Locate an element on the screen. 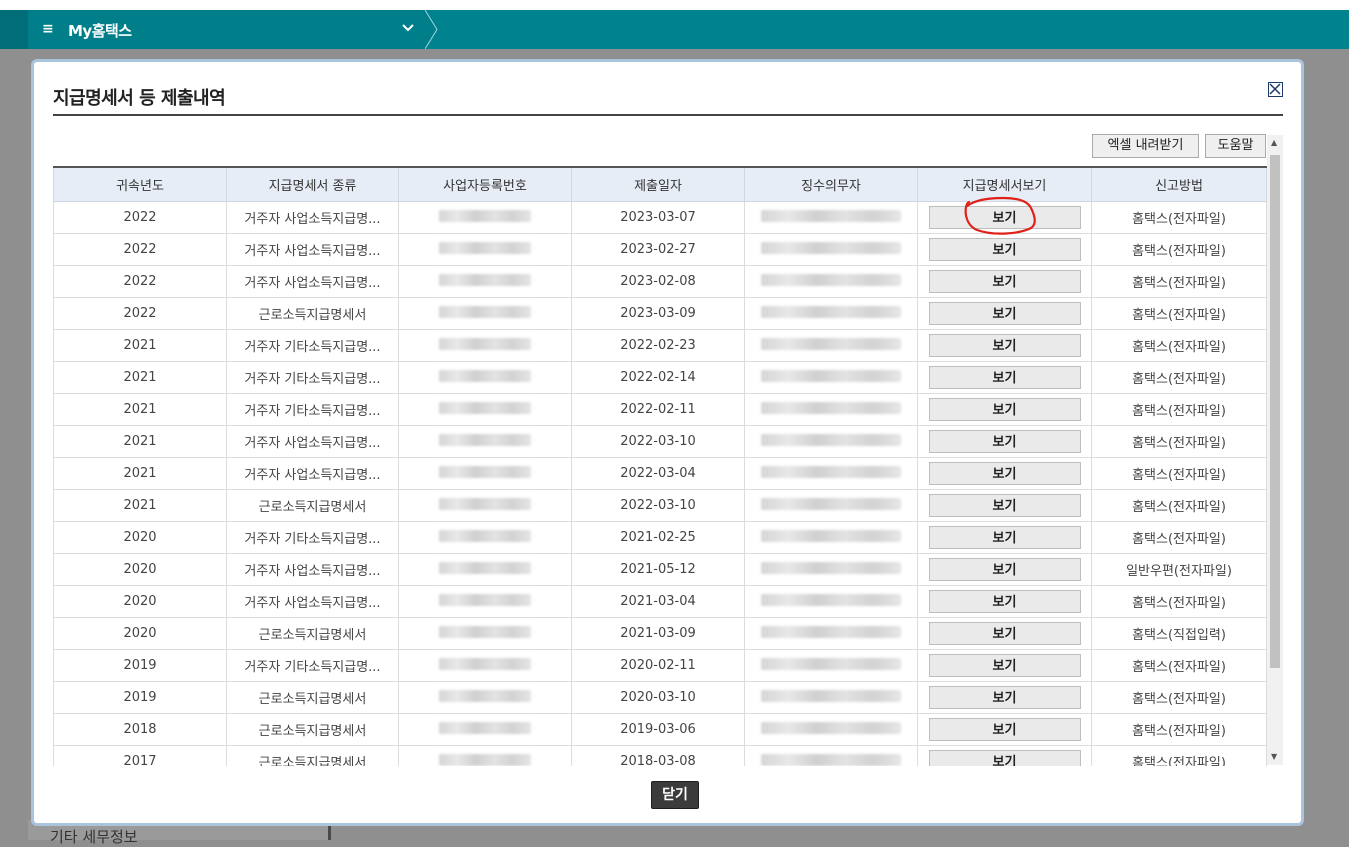 The image size is (1349, 847). cell-submit-date: 2022-03-04 is located at coordinates (658, 473).